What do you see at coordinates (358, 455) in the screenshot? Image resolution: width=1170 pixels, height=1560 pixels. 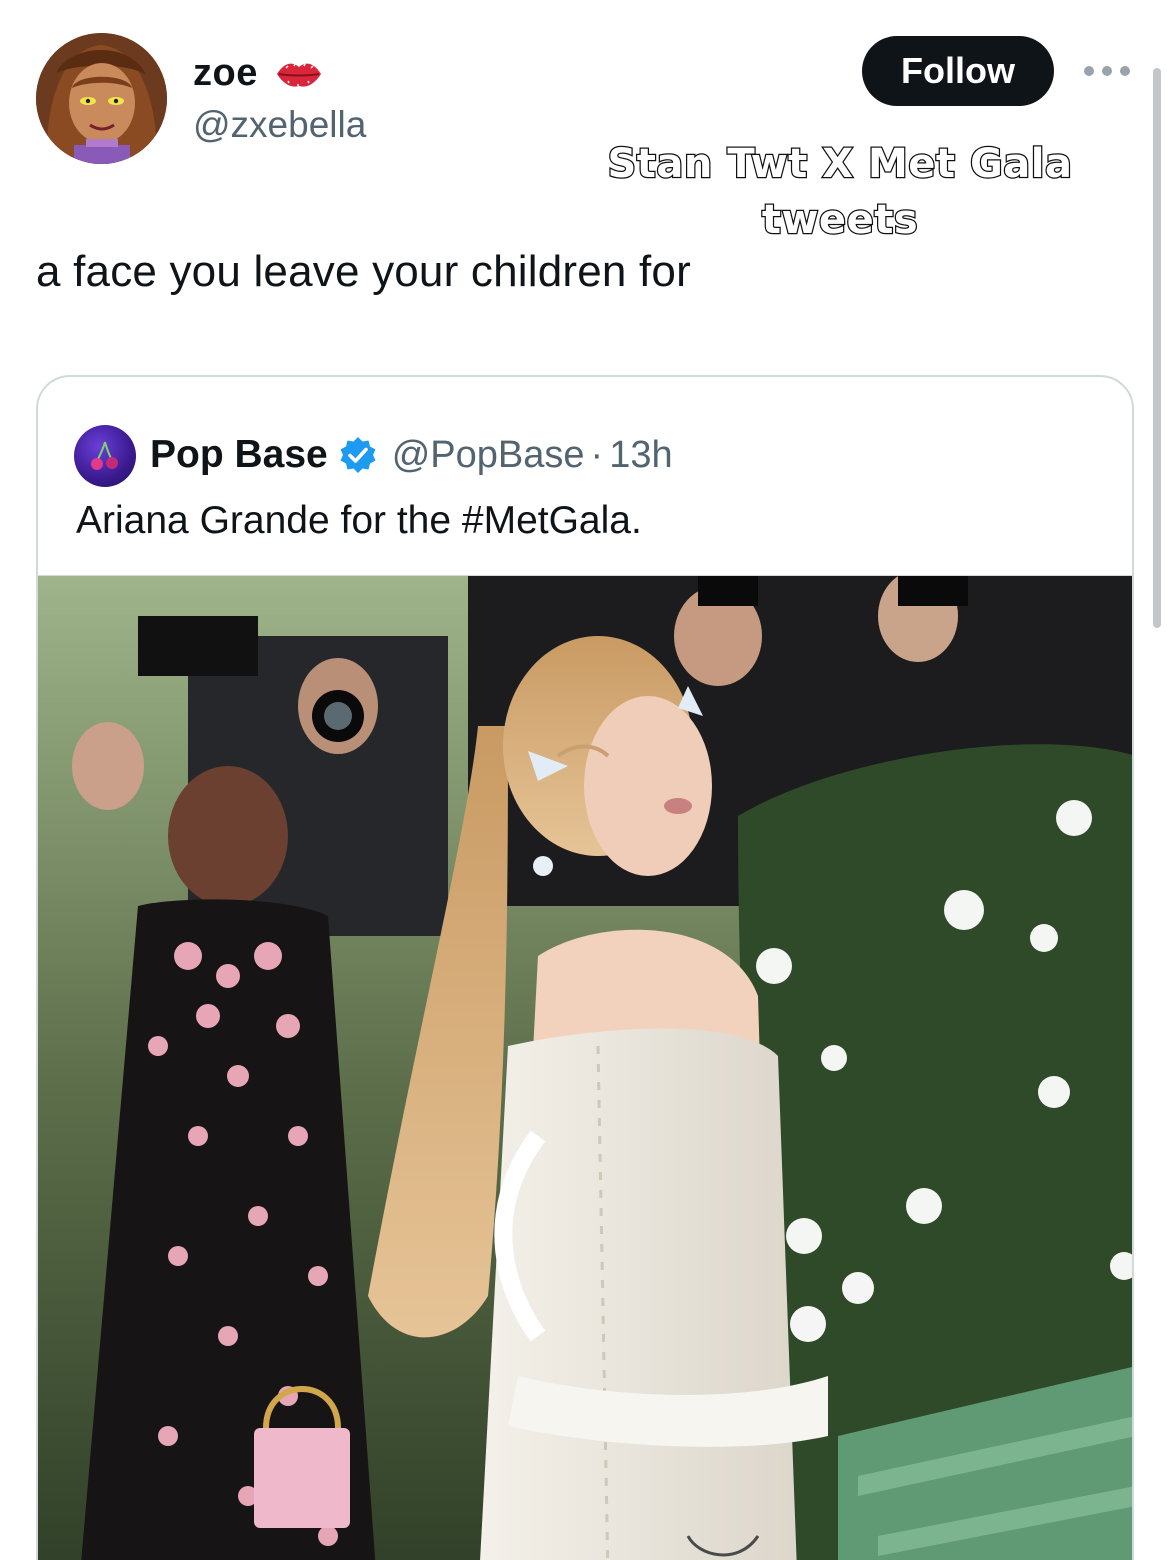 I see `verified-badge-icon` at bounding box center [358, 455].